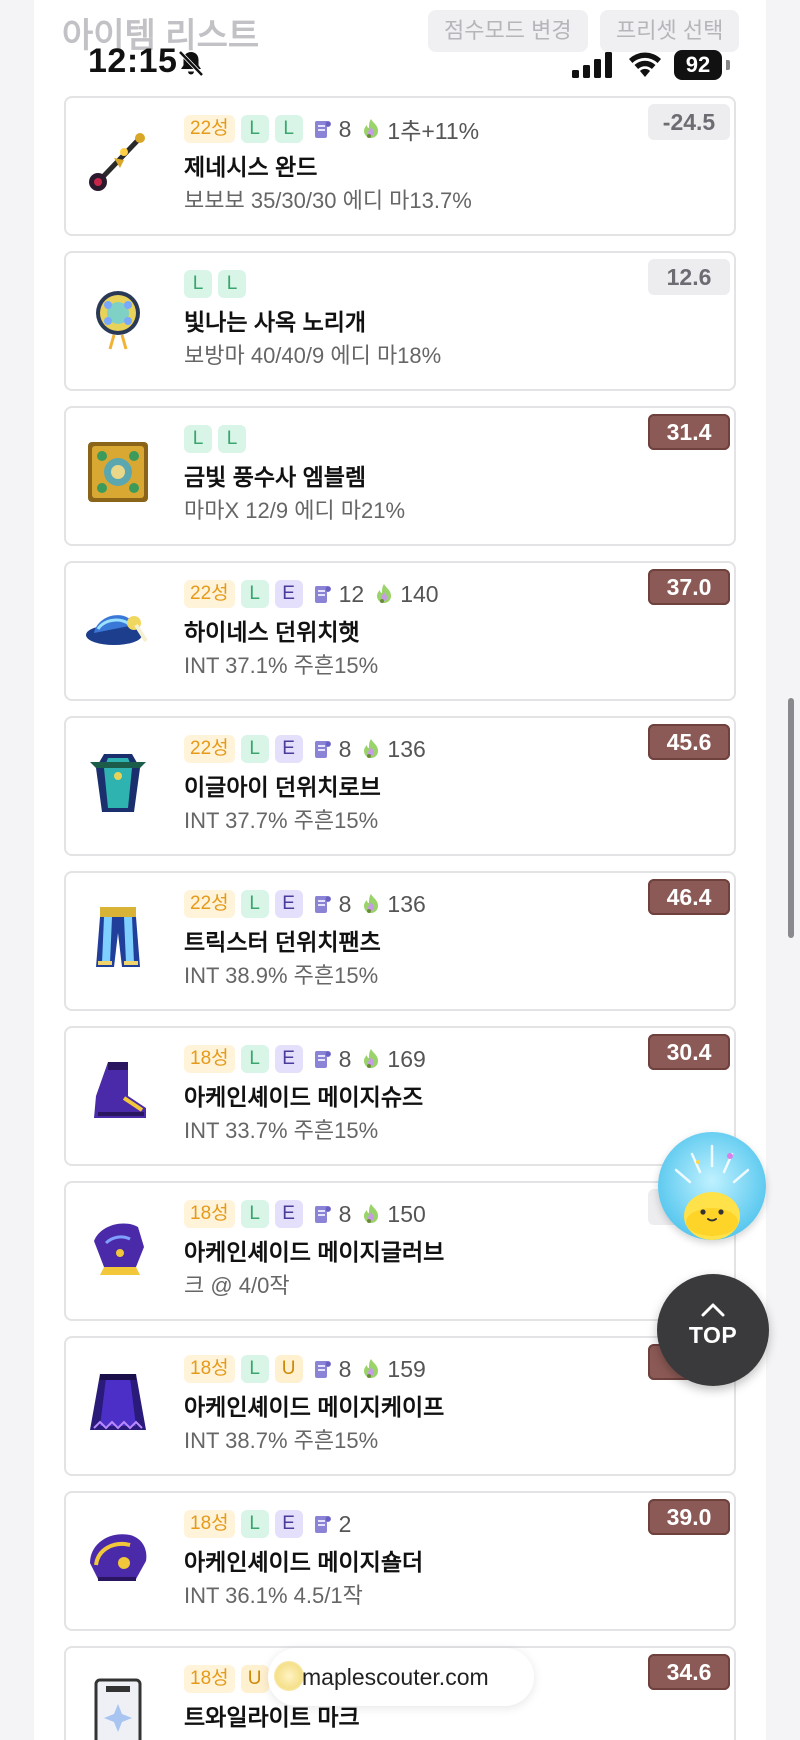 The image size is (800, 1740). What do you see at coordinates (118, 1709) in the screenshot?
I see `twilight-mark-icon` at bounding box center [118, 1709].